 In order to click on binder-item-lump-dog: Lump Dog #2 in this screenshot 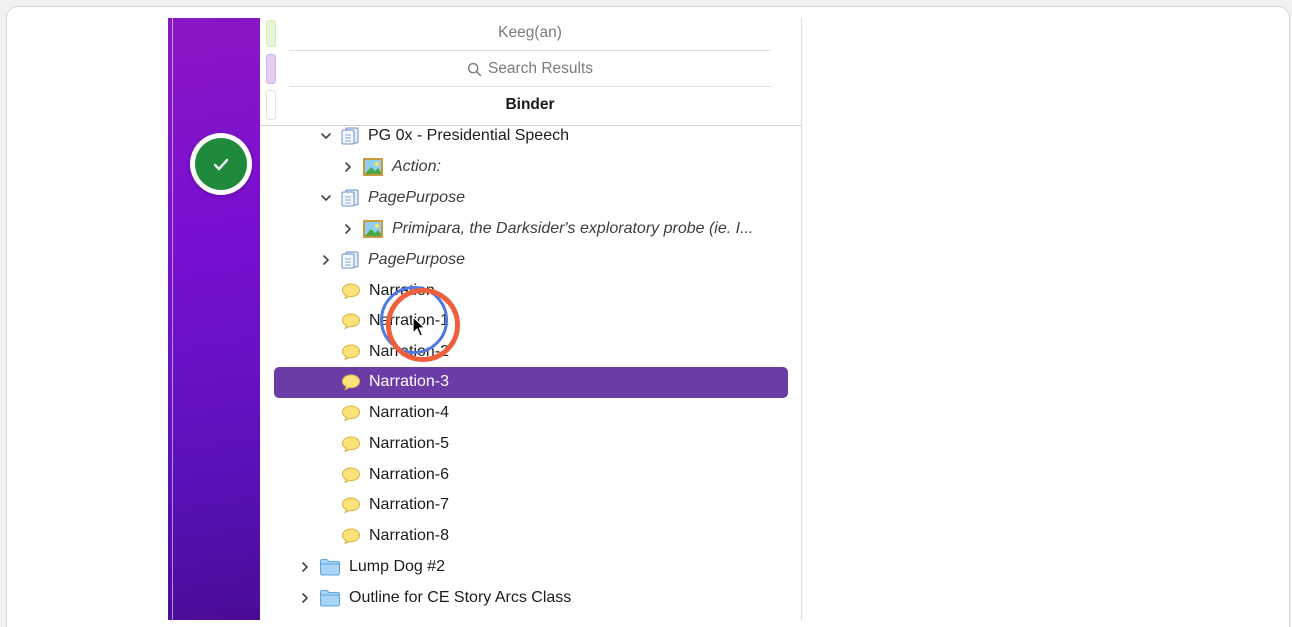, I will do `click(371, 567)`.